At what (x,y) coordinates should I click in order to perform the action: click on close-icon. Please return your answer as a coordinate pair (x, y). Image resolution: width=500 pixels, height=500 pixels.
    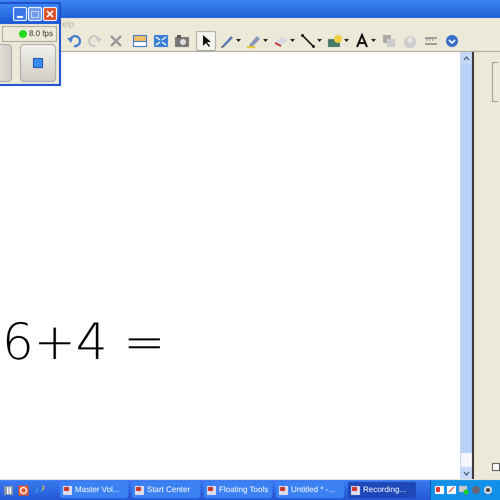
    Looking at the image, I should click on (50, 14).